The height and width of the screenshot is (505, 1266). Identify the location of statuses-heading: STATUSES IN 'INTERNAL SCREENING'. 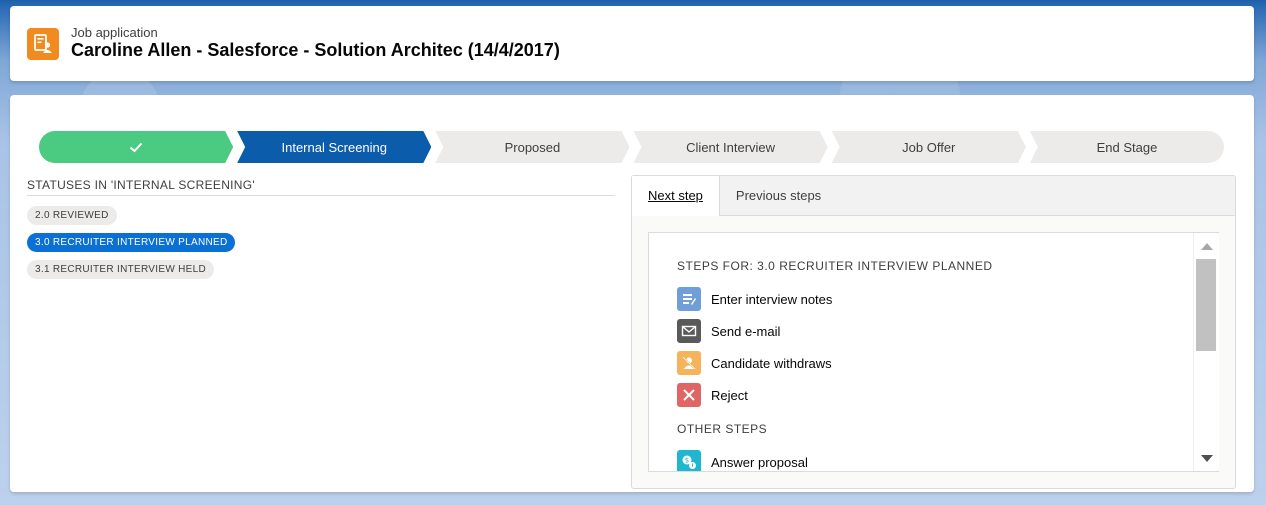
(321, 187).